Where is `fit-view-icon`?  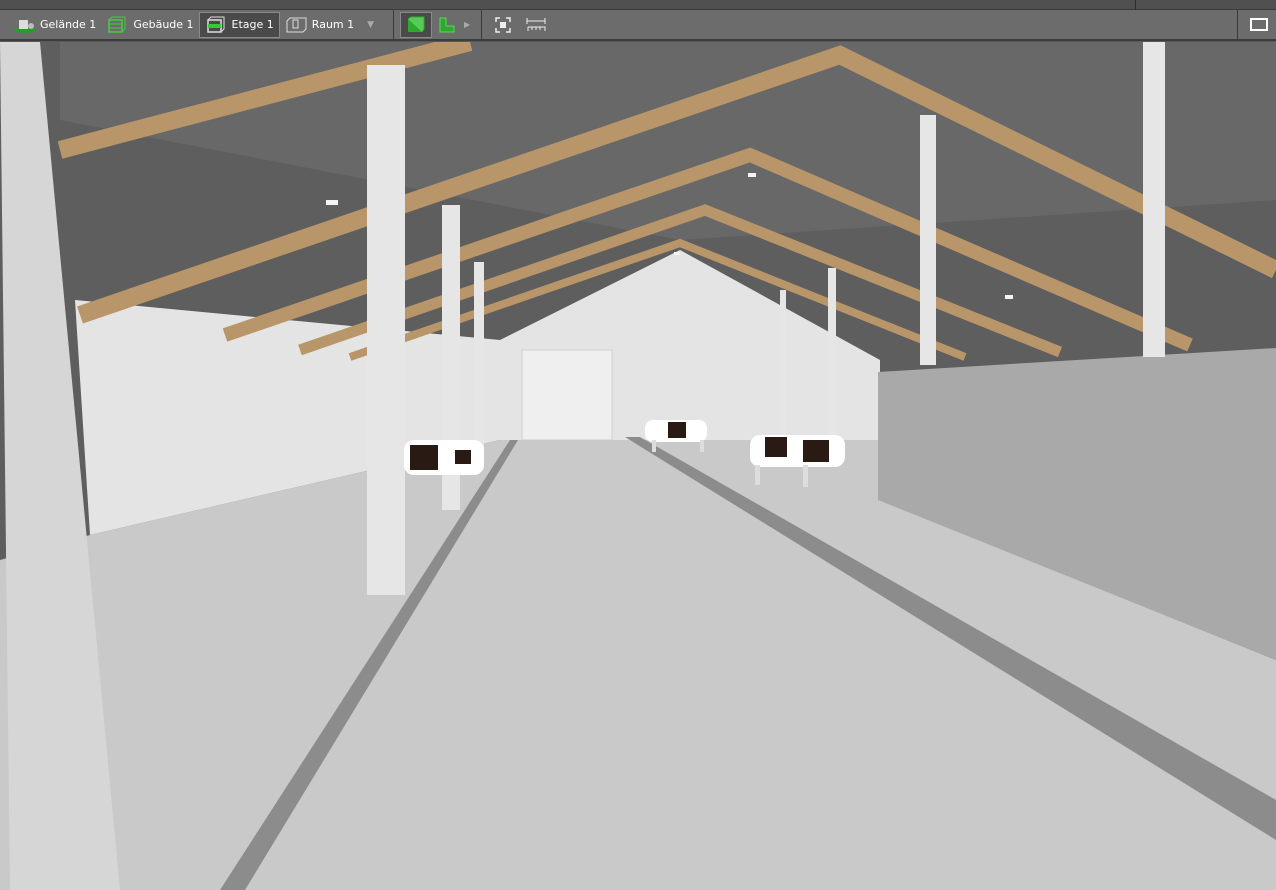
fit-view-icon is located at coordinates (504, 25).